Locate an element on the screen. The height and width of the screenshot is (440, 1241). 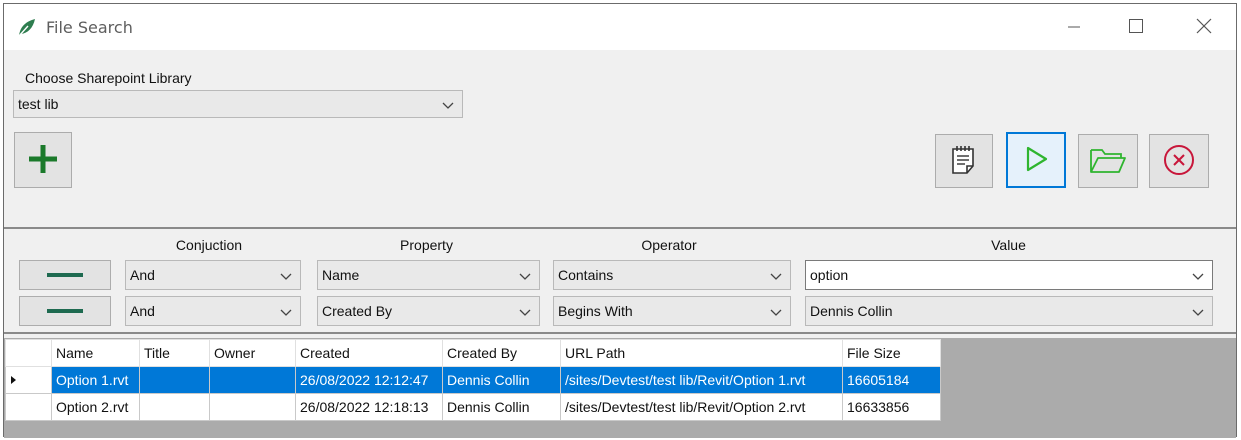
notepad-icon is located at coordinates (964, 161).